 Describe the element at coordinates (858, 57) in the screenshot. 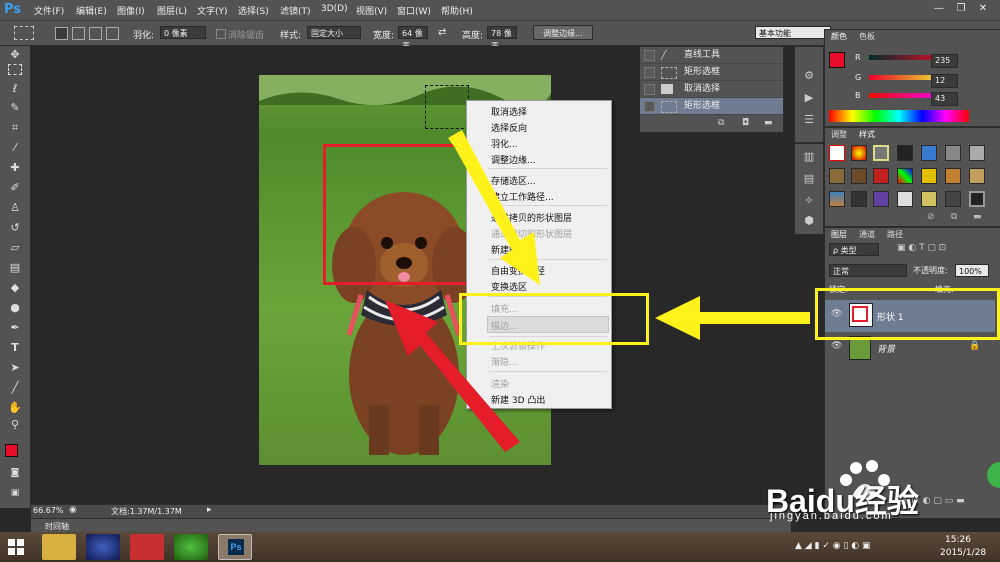

I see `channel-r-label: R` at that location.